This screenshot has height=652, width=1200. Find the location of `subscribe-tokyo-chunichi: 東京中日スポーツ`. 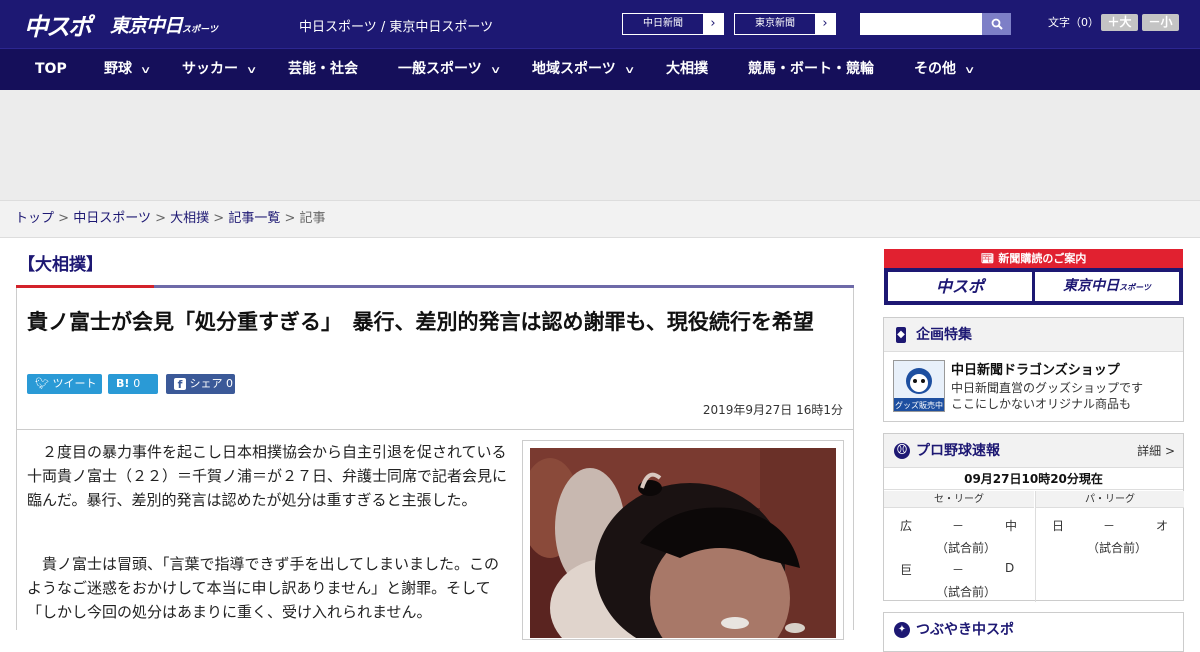

subscribe-tokyo-chunichi: 東京中日スポーツ is located at coordinates (1107, 286).